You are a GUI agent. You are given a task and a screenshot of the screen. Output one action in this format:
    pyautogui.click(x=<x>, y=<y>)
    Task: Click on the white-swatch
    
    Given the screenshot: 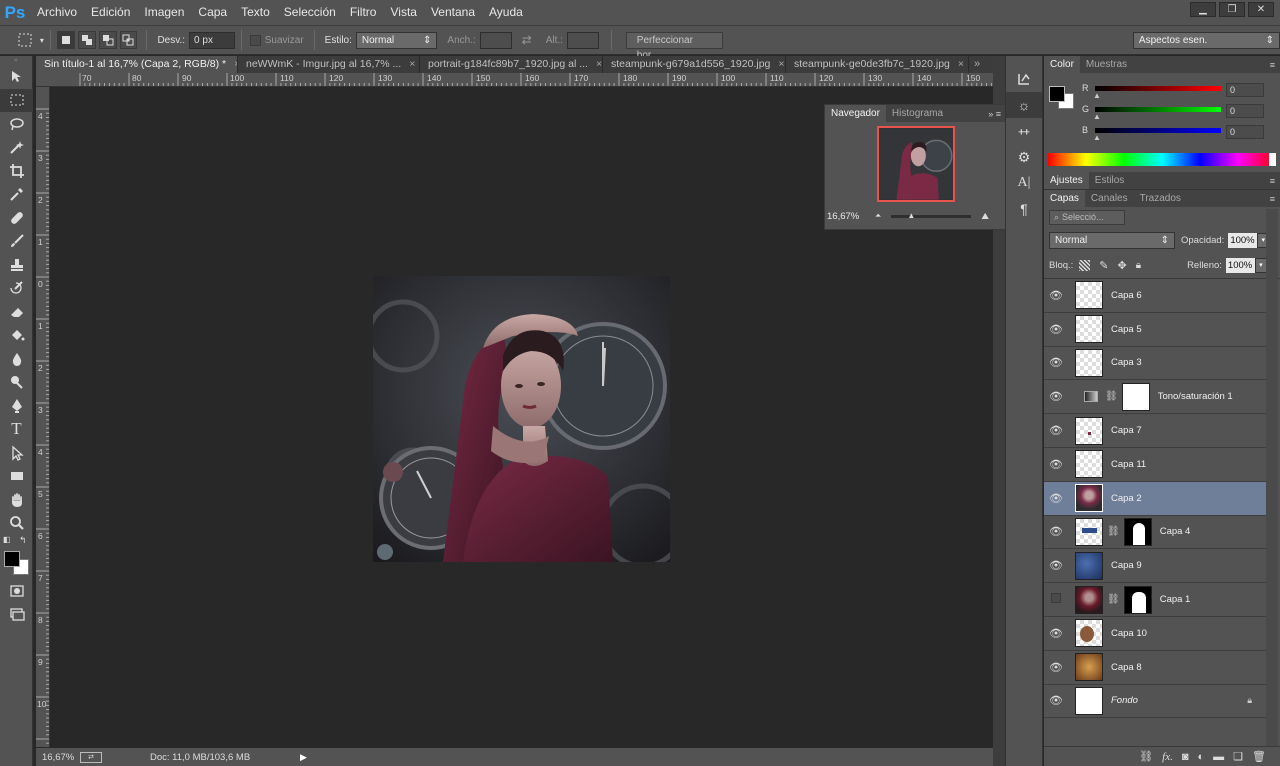 What is the action you would take?
    pyautogui.click(x=1272, y=159)
    